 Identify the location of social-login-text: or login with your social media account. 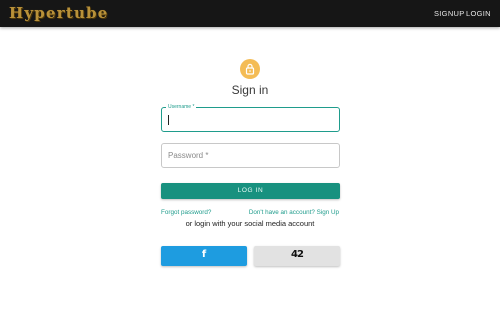
(250, 223).